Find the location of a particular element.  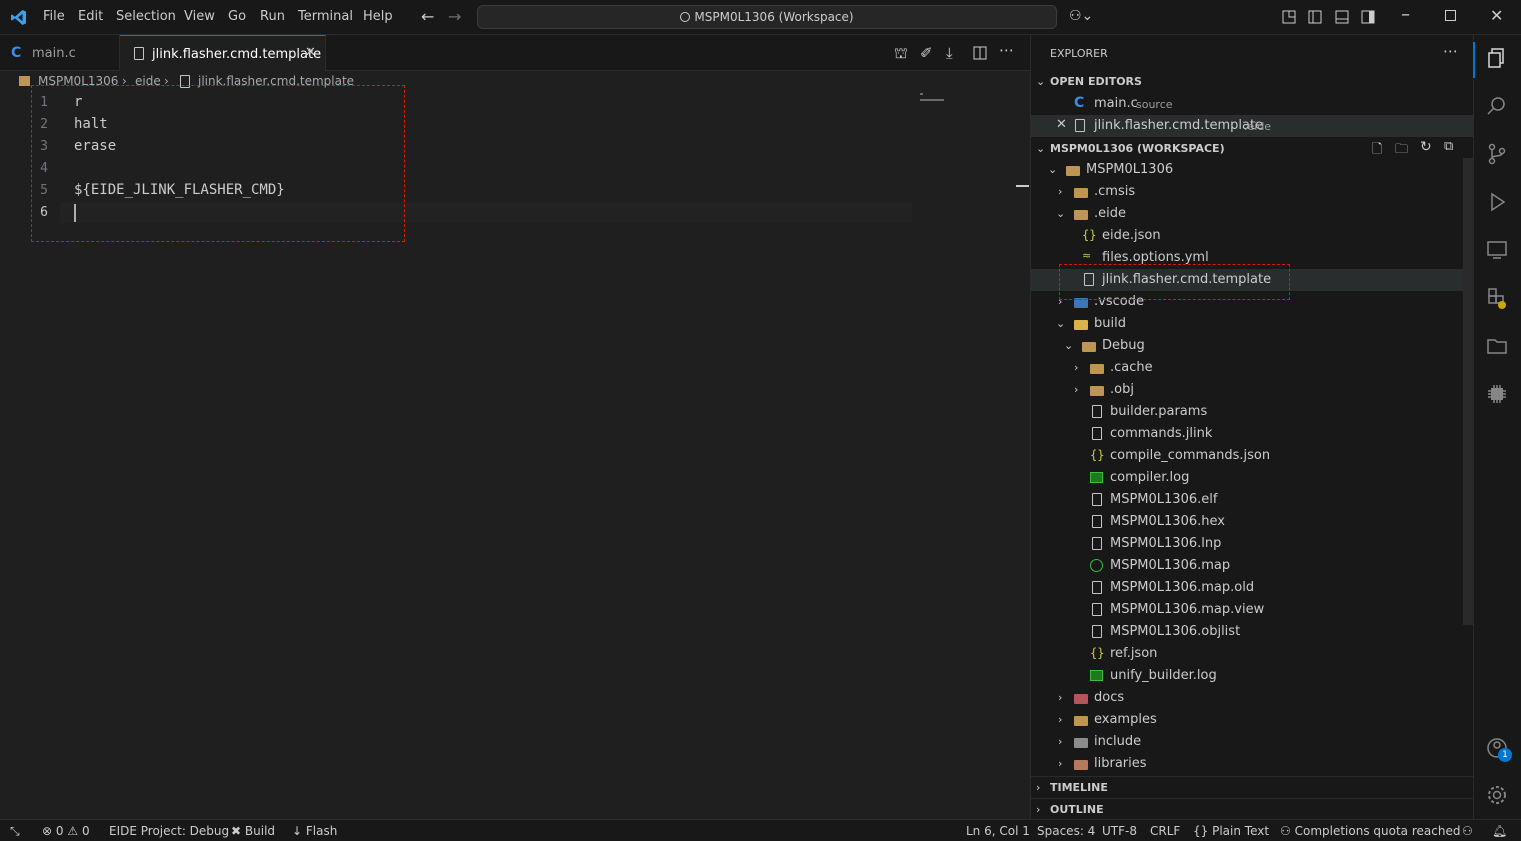

command-center-search: MSPM0L1306 (Workspace) is located at coordinates (767, 17).